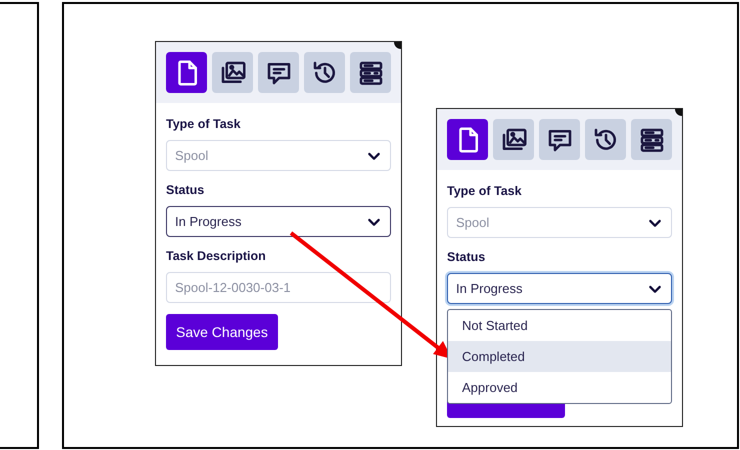  What do you see at coordinates (559, 356) in the screenshot?
I see `menu-item: Completed` at bounding box center [559, 356].